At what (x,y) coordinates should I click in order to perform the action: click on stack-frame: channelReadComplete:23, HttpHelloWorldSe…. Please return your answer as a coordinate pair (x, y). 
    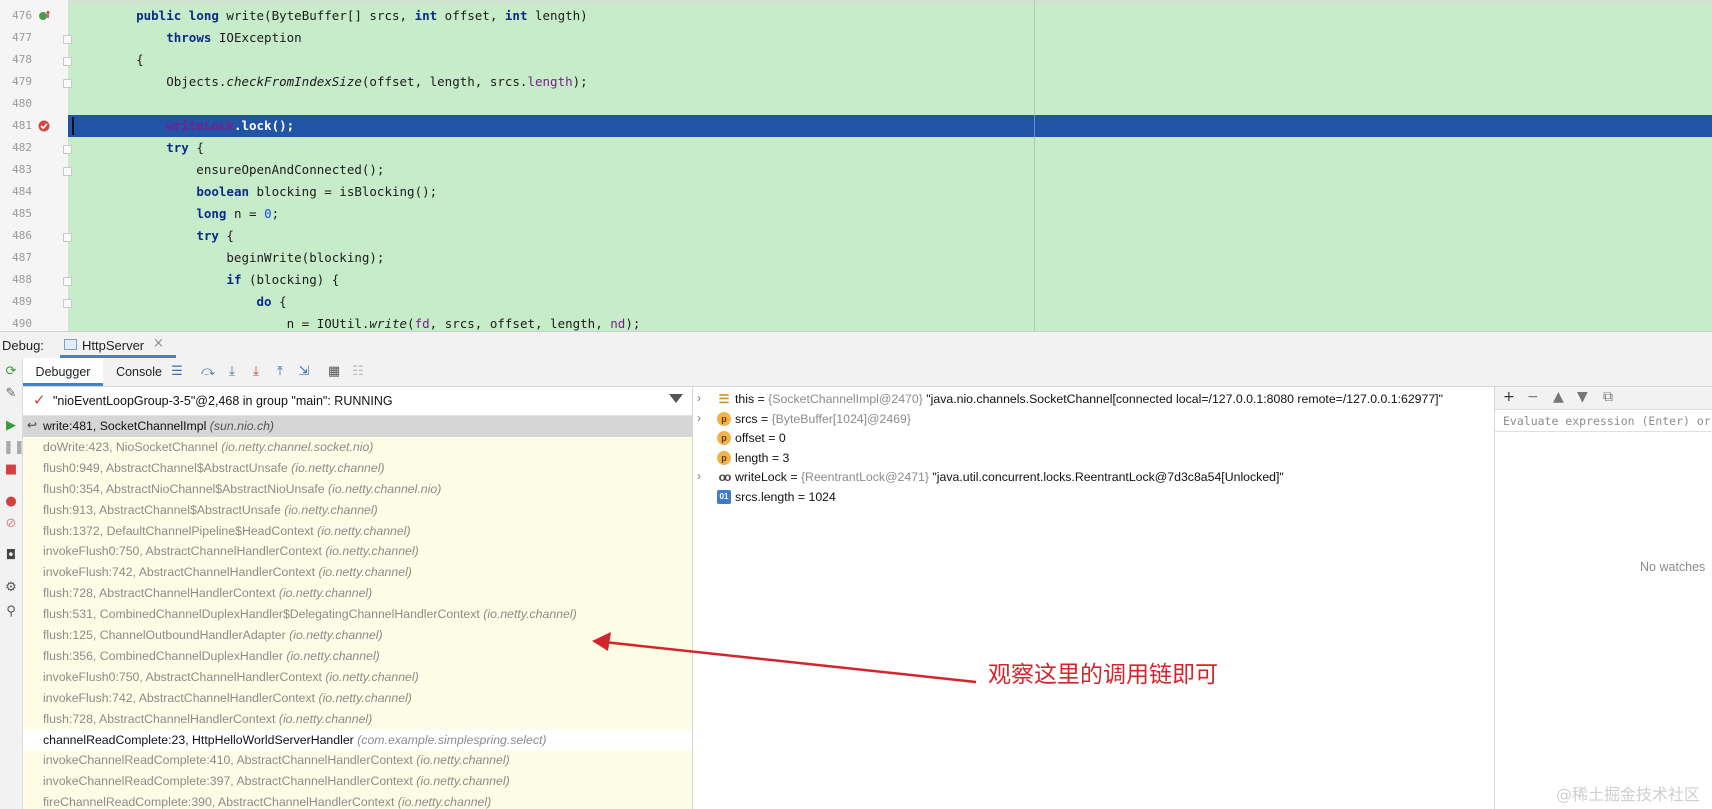
    Looking at the image, I should click on (357, 740).